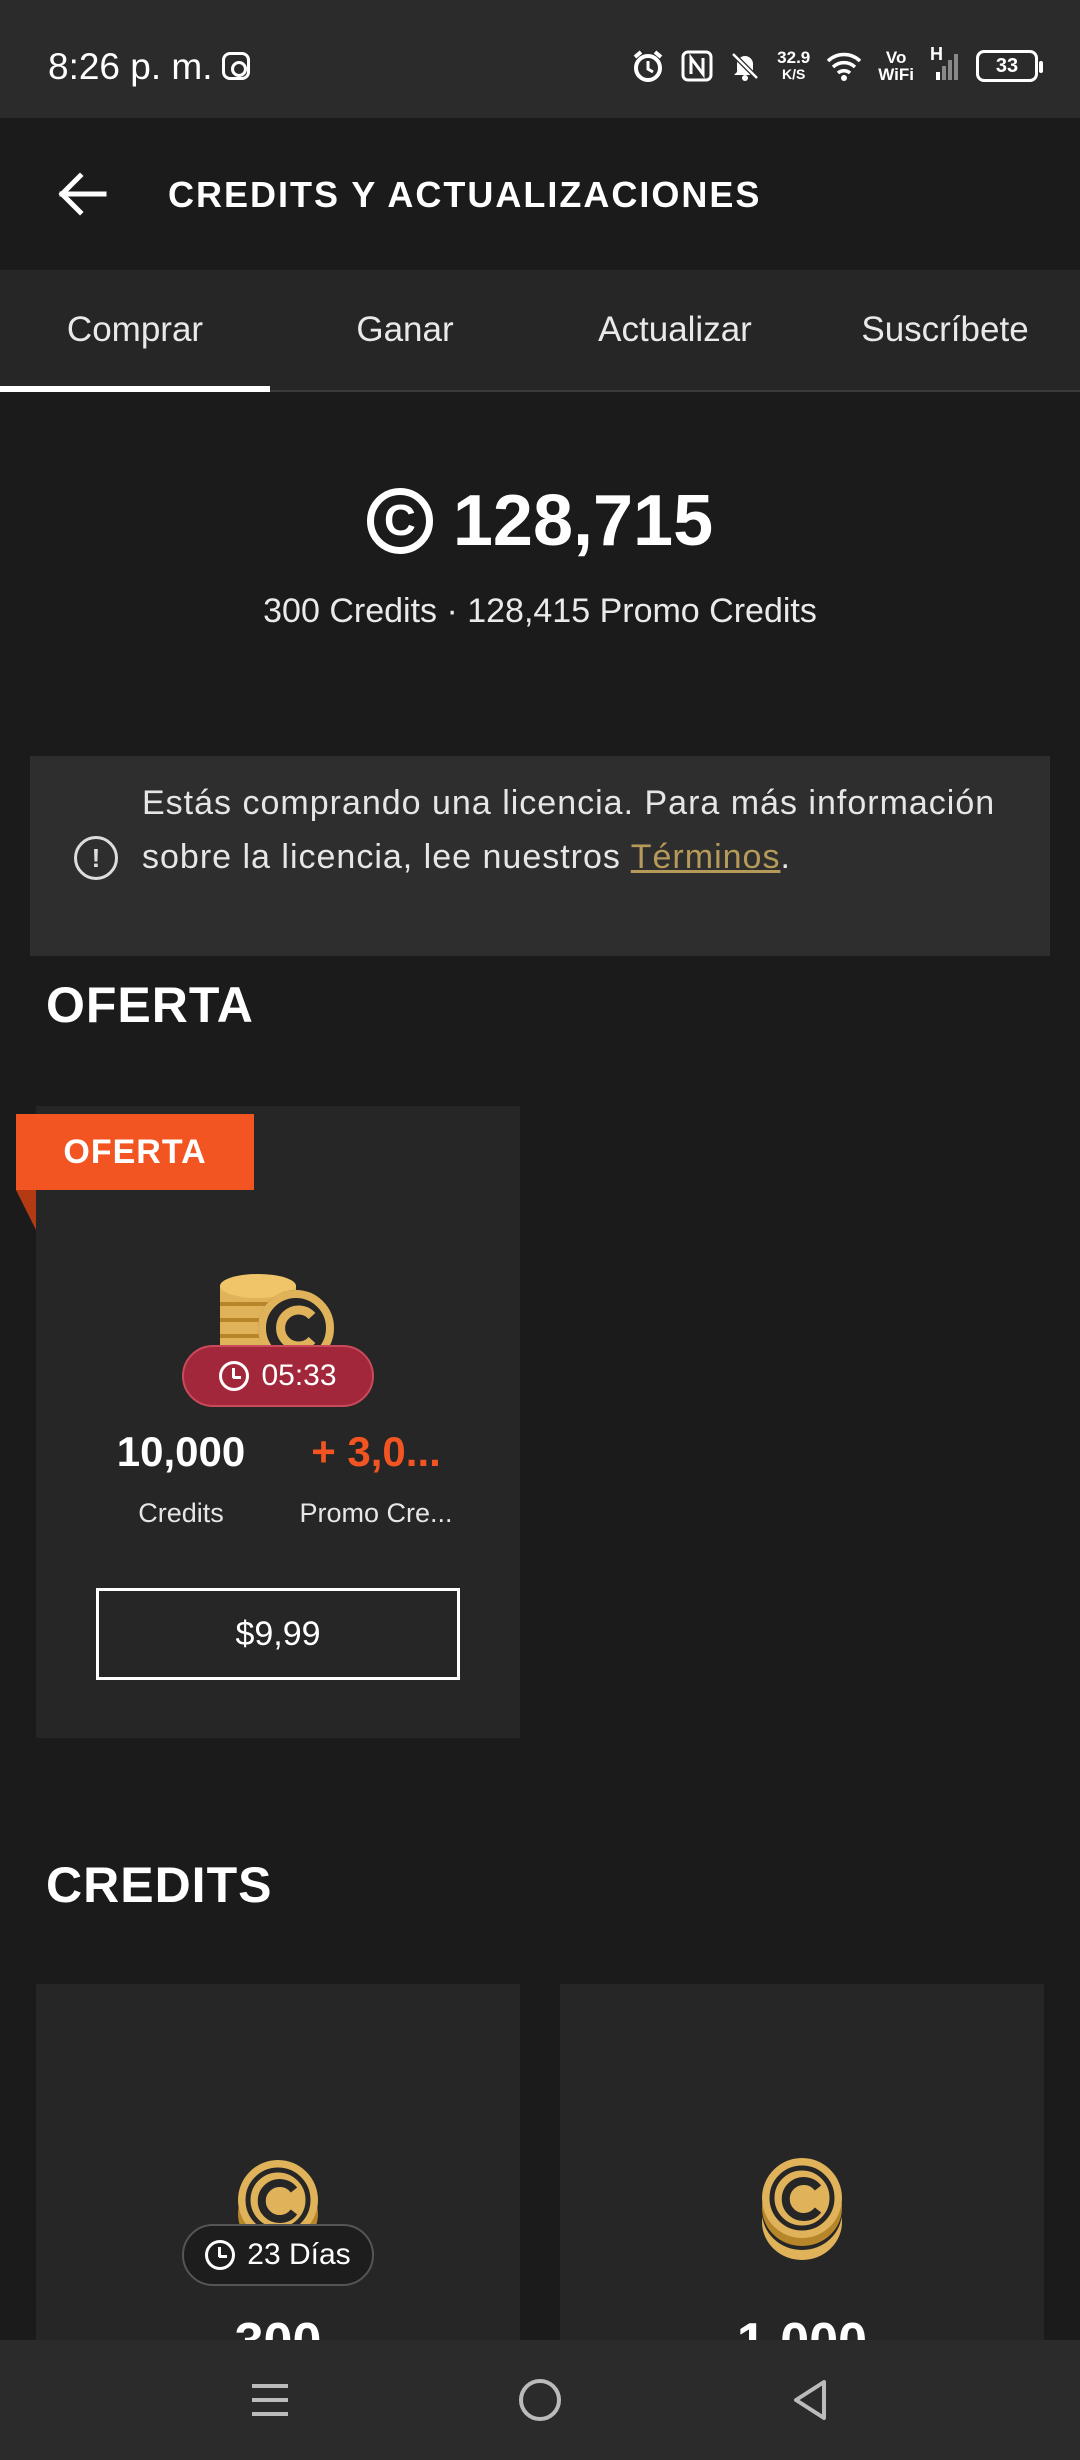  Describe the element at coordinates (810, 2400) in the screenshot. I see `back-triangle-icon` at that location.